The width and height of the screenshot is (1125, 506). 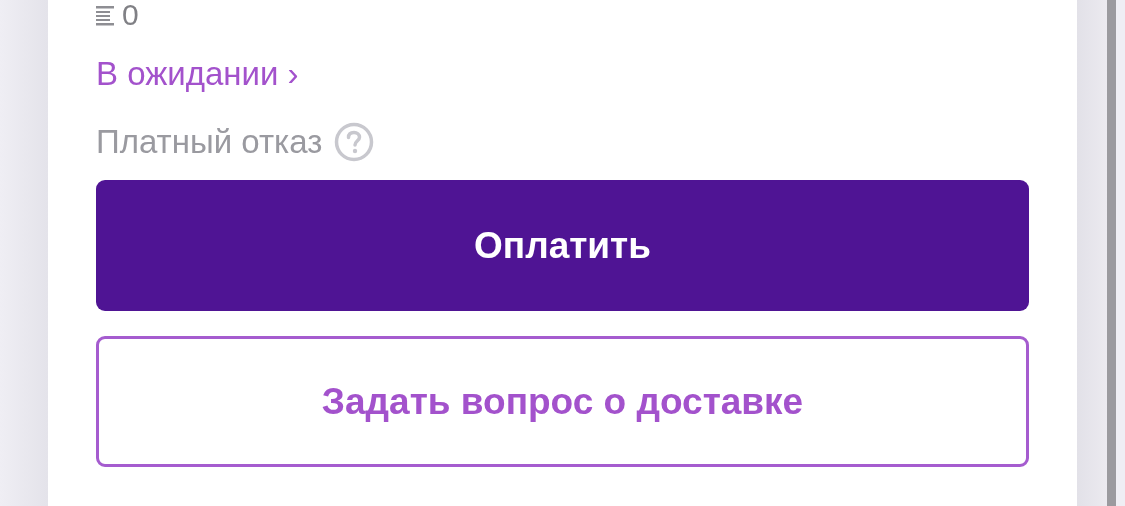 What do you see at coordinates (197, 74) in the screenshot?
I see `status-link: В ожидании ›` at bounding box center [197, 74].